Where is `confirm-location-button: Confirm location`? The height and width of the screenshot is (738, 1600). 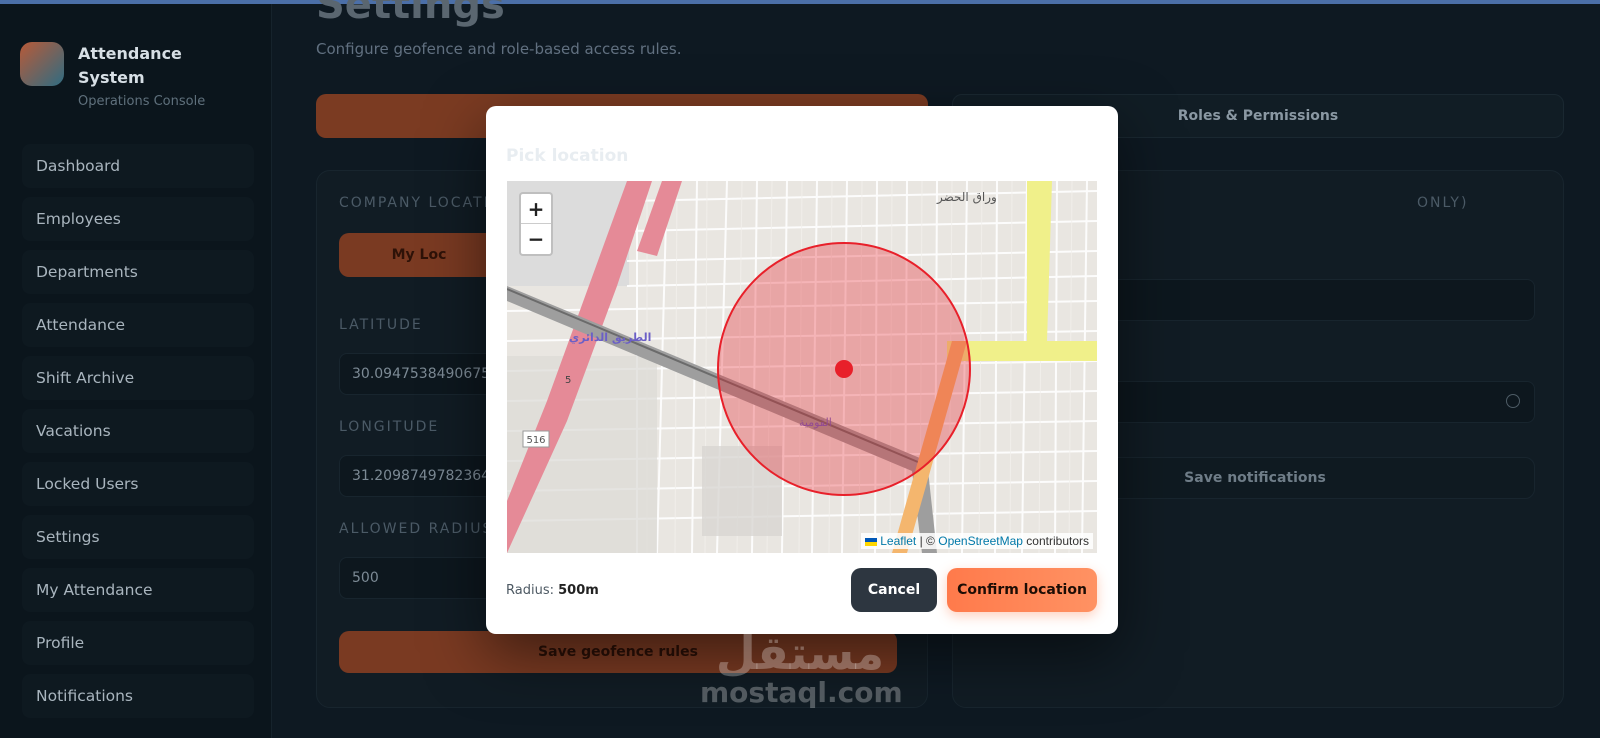
confirm-location-button: Confirm location is located at coordinates (1022, 590).